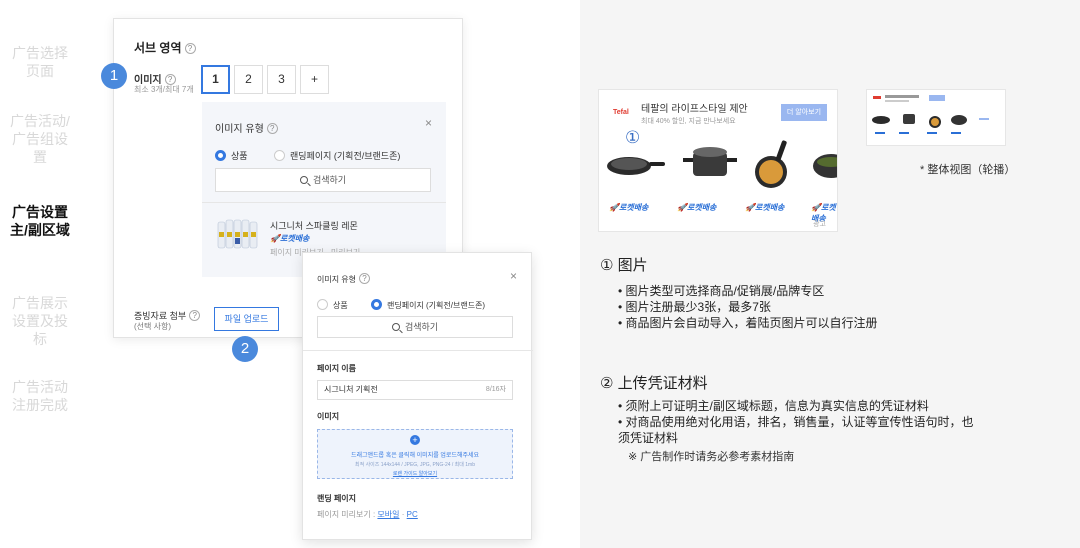  I want to click on image-slot-1-button: 1, so click(215, 79).